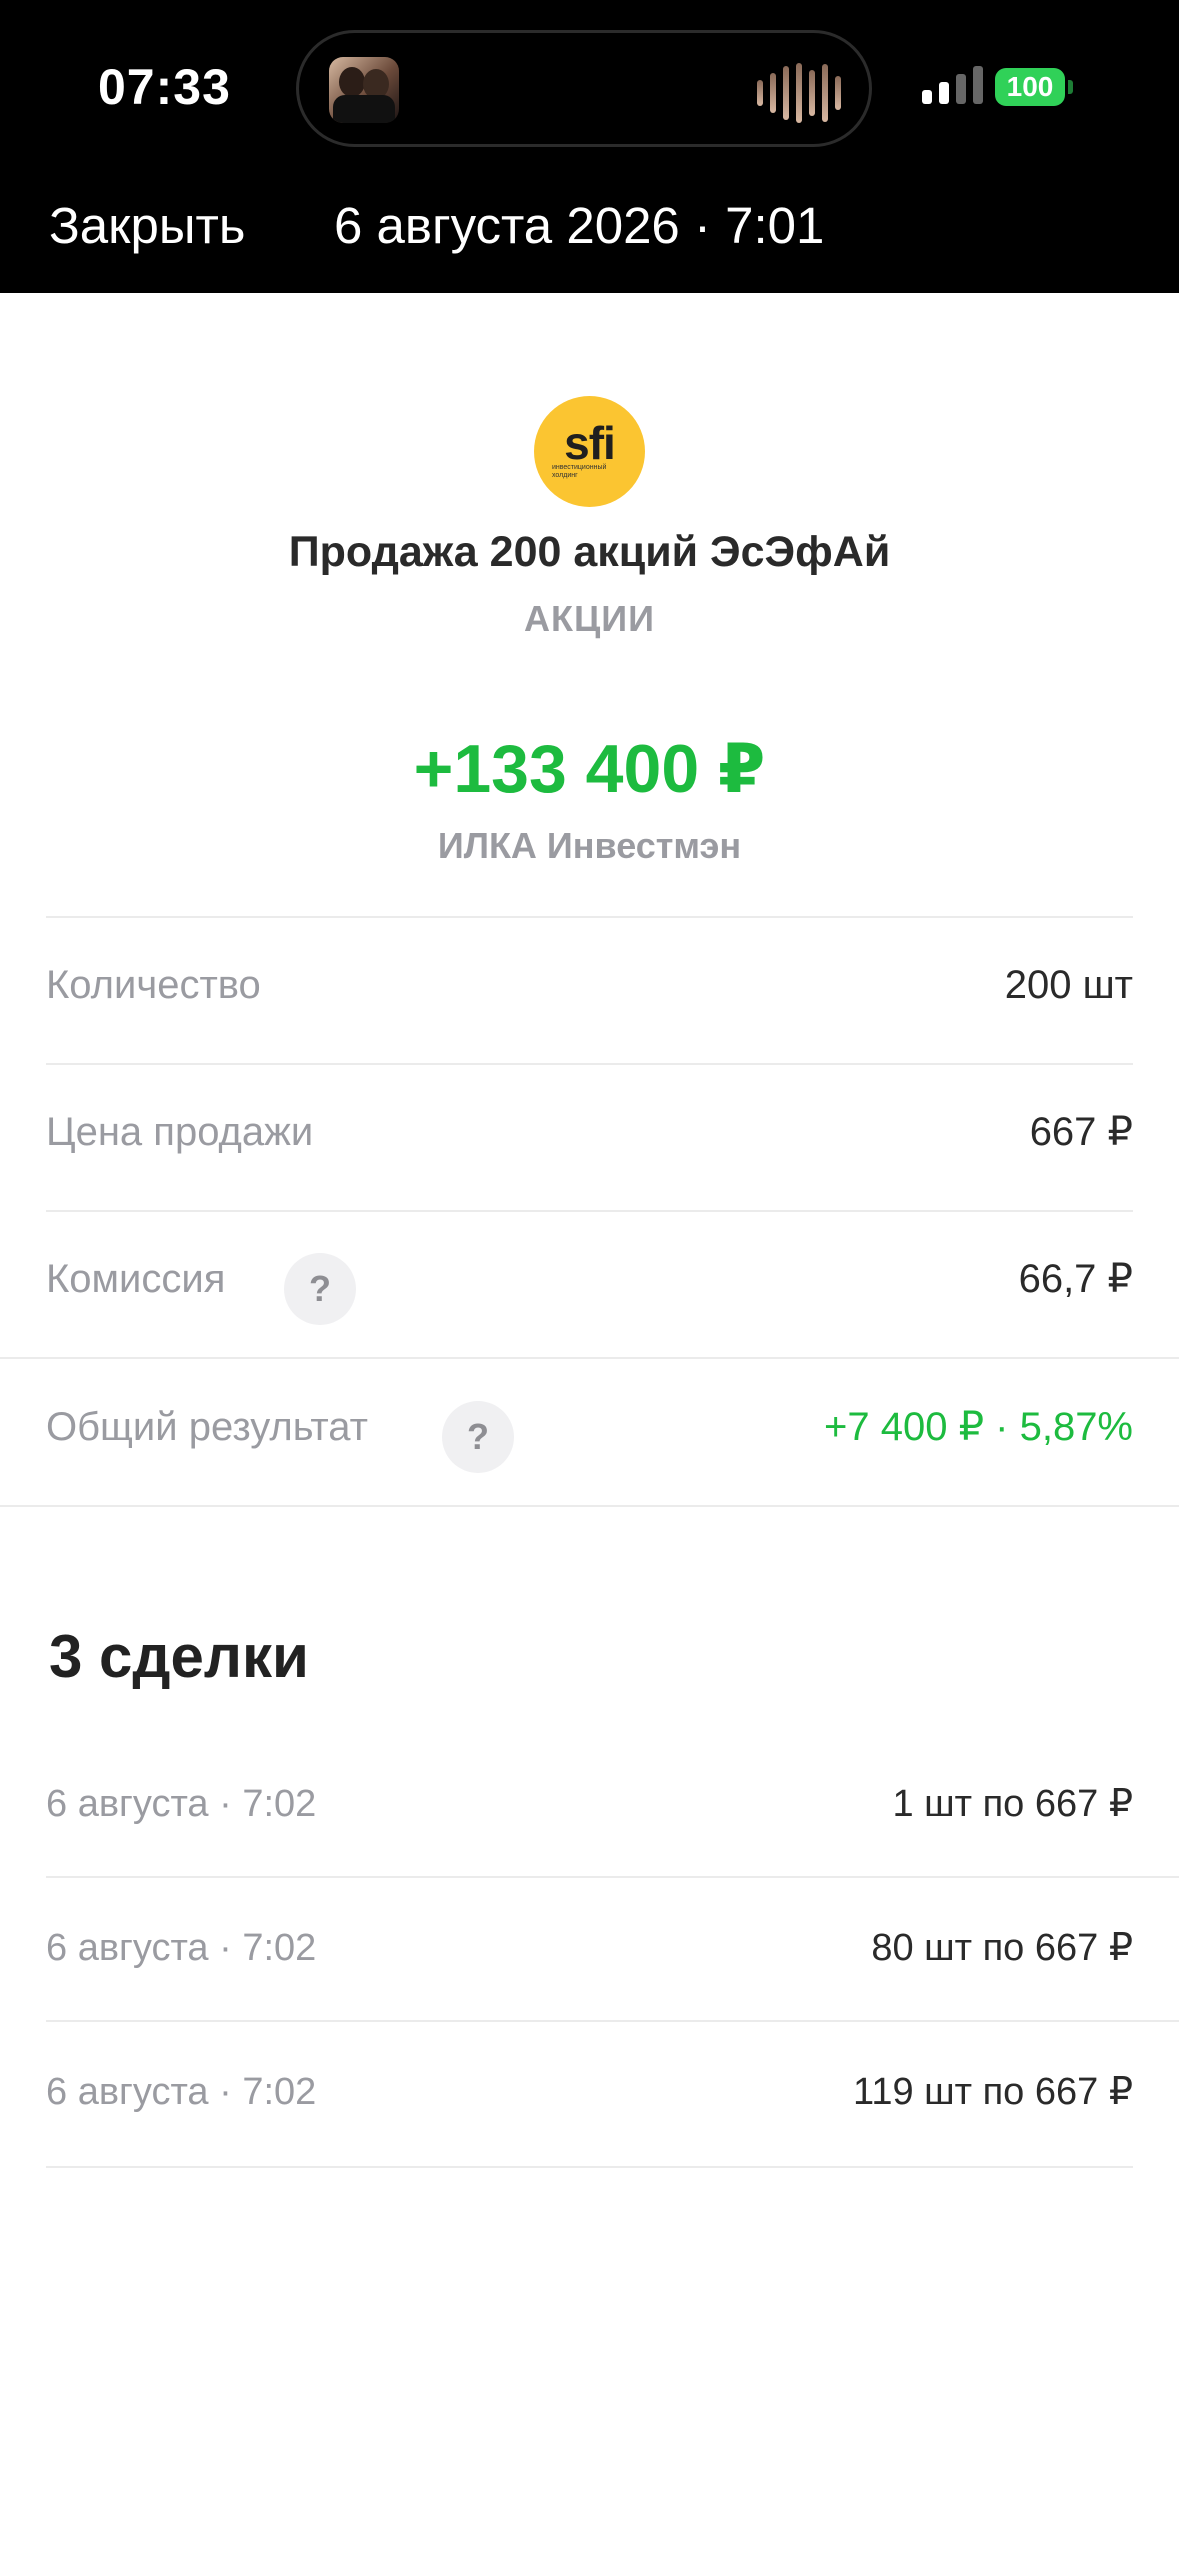  Describe the element at coordinates (589, 1132) in the screenshot. I see `detail-row-sale-price: Цена продажи 667 ₽` at that location.